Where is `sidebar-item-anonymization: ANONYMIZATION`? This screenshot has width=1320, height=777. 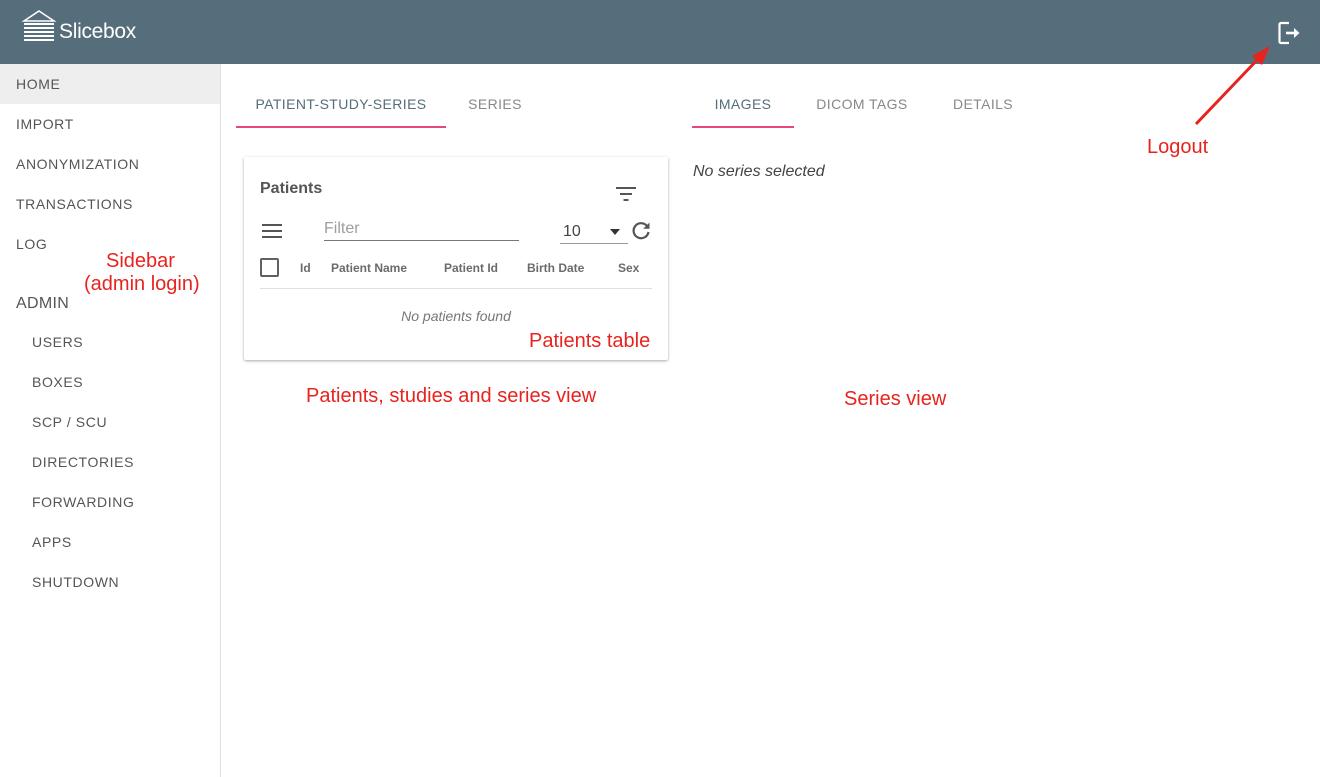
sidebar-item-anonymization: ANONYMIZATION is located at coordinates (110, 164).